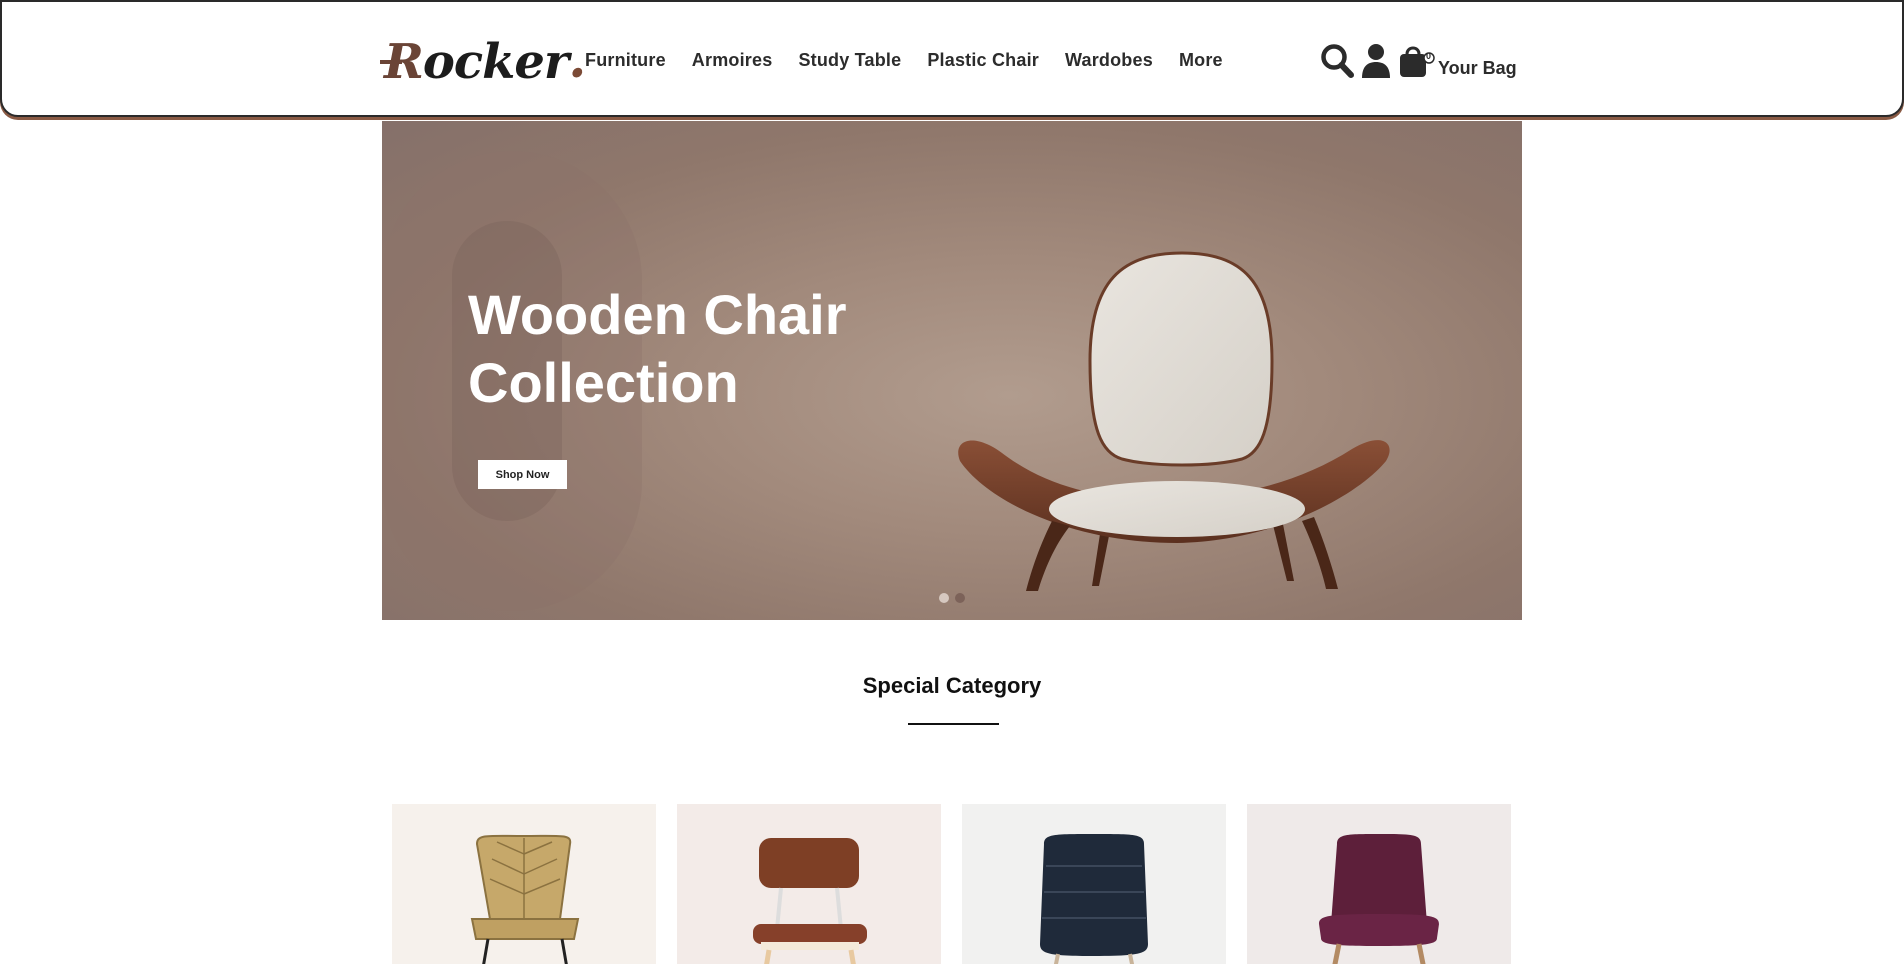 This screenshot has height=964, width=1904. I want to click on header-actions: 0 Your Bag, so click(1418, 63).